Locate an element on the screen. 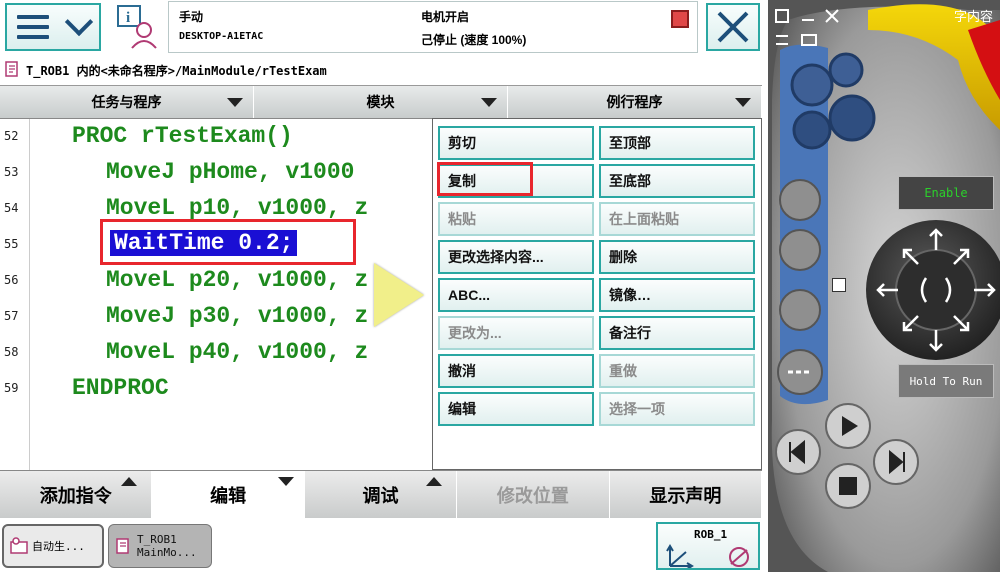 The image size is (1000, 572). hold-to-run-label: Hold To Run is located at coordinates (946, 381).